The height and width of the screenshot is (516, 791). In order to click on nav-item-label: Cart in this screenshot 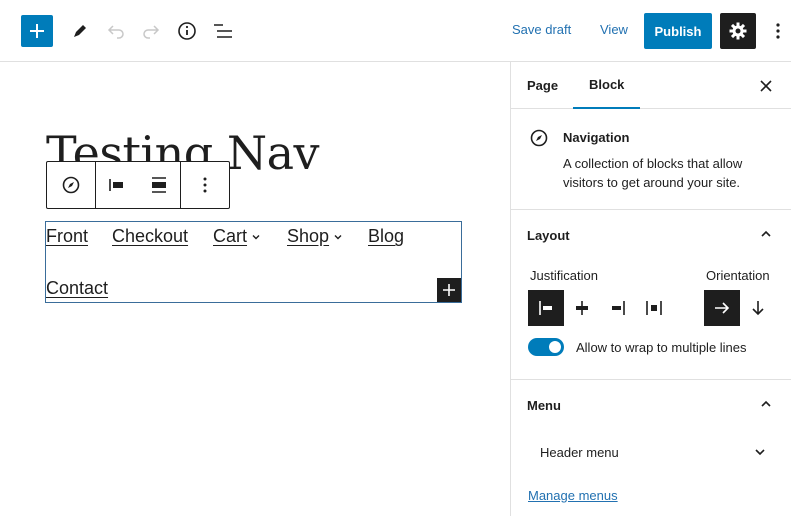, I will do `click(230, 236)`.